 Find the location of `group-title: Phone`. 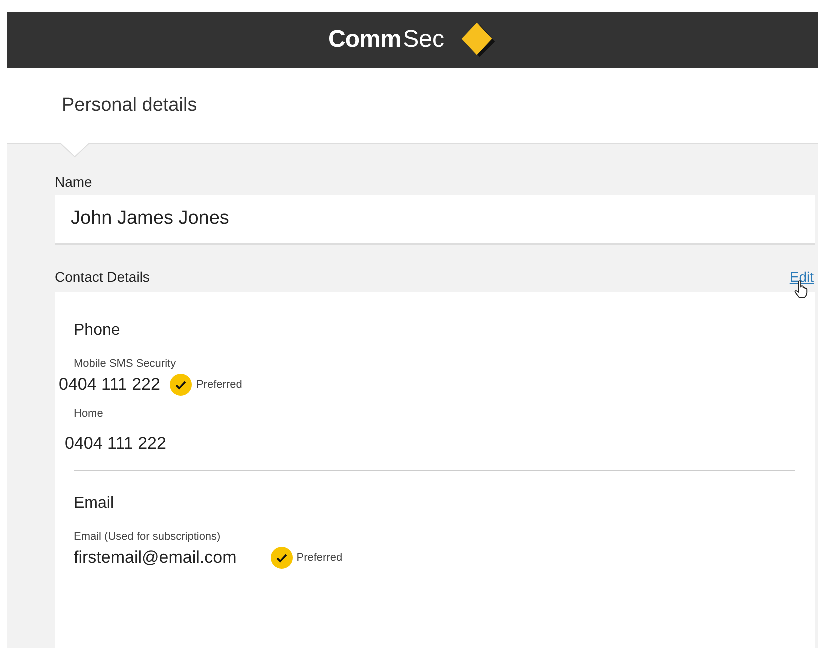

group-title: Phone is located at coordinates (98, 331).